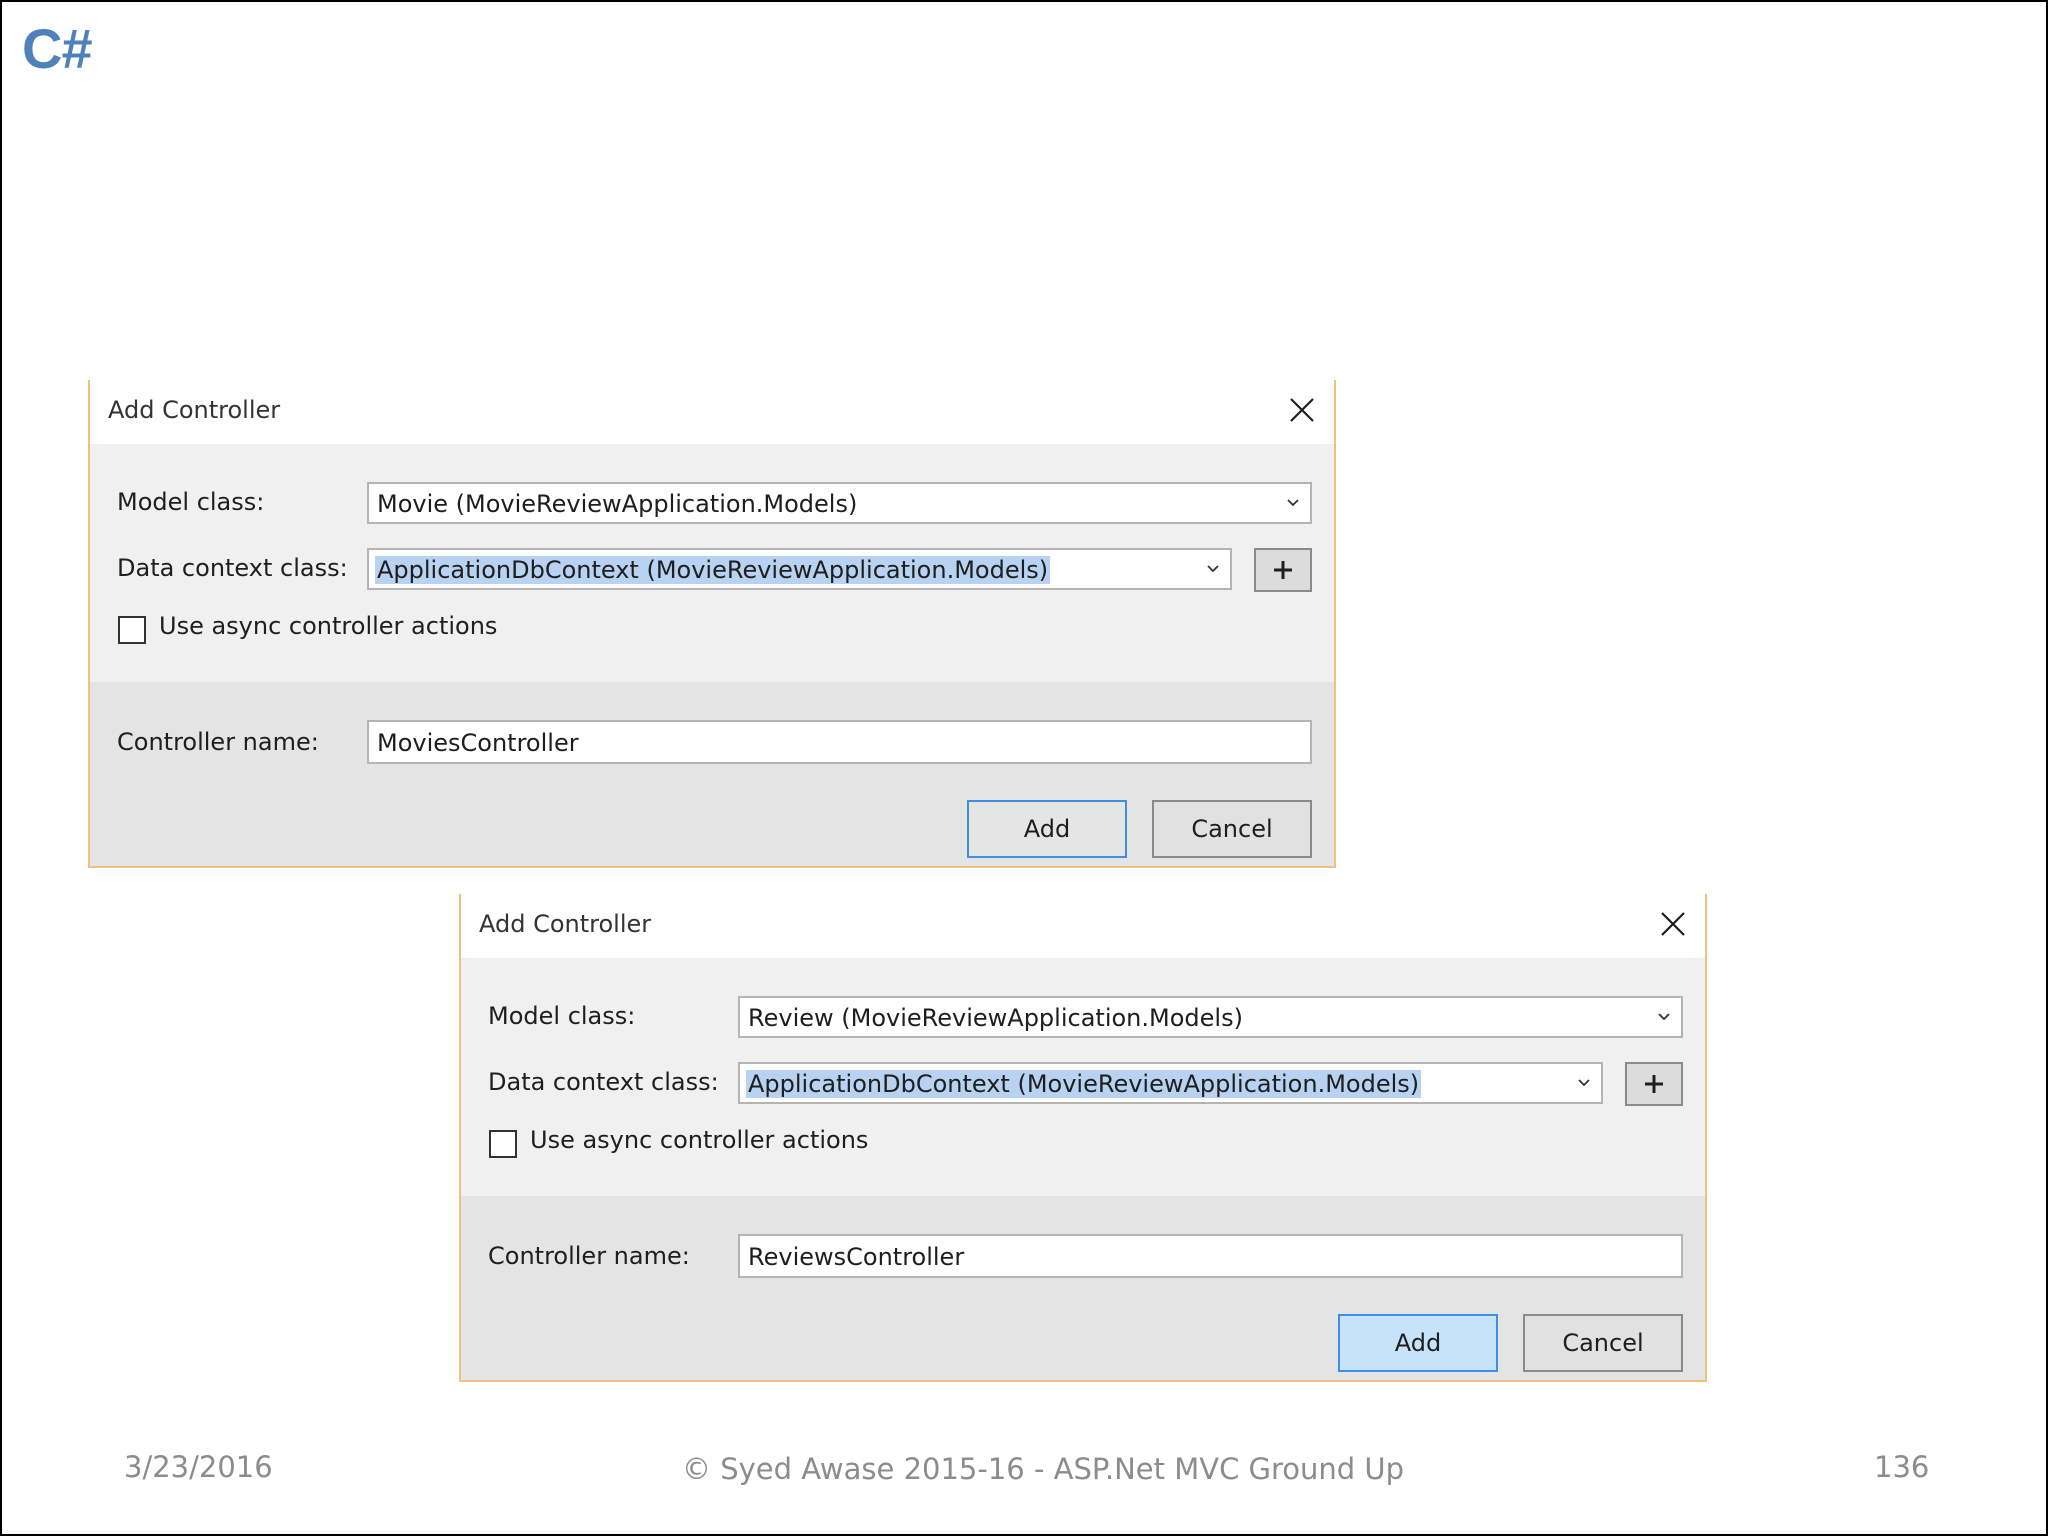 The height and width of the screenshot is (1536, 2048). I want to click on slide-page-number: 136, so click(1902, 1467).